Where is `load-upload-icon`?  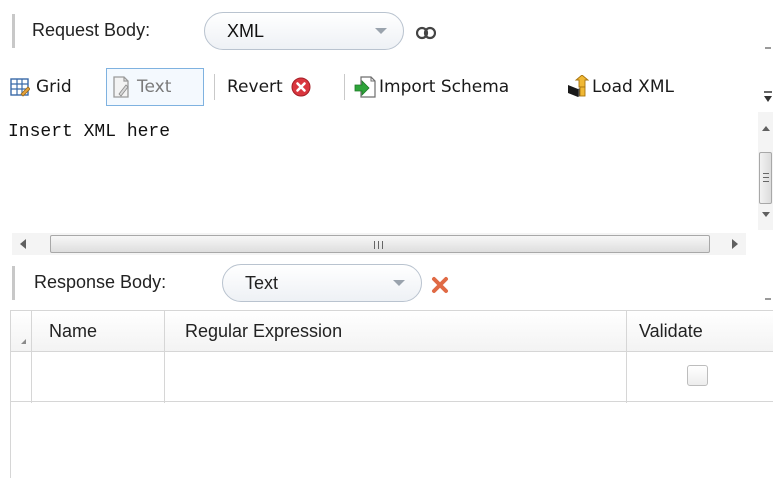 load-upload-icon is located at coordinates (579, 86).